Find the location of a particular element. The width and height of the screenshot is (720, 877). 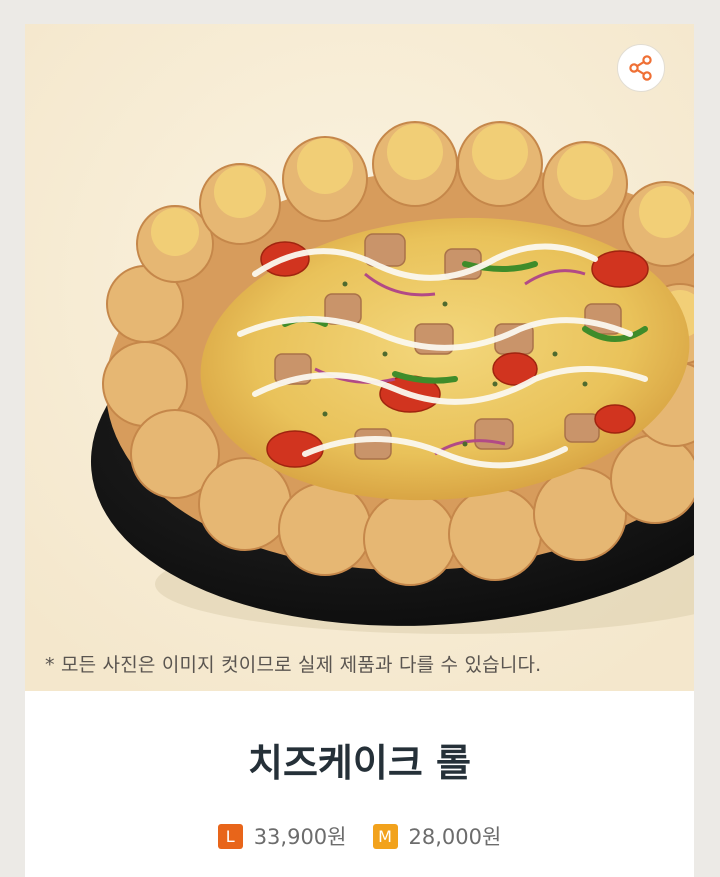

share-icon is located at coordinates (640, 68).